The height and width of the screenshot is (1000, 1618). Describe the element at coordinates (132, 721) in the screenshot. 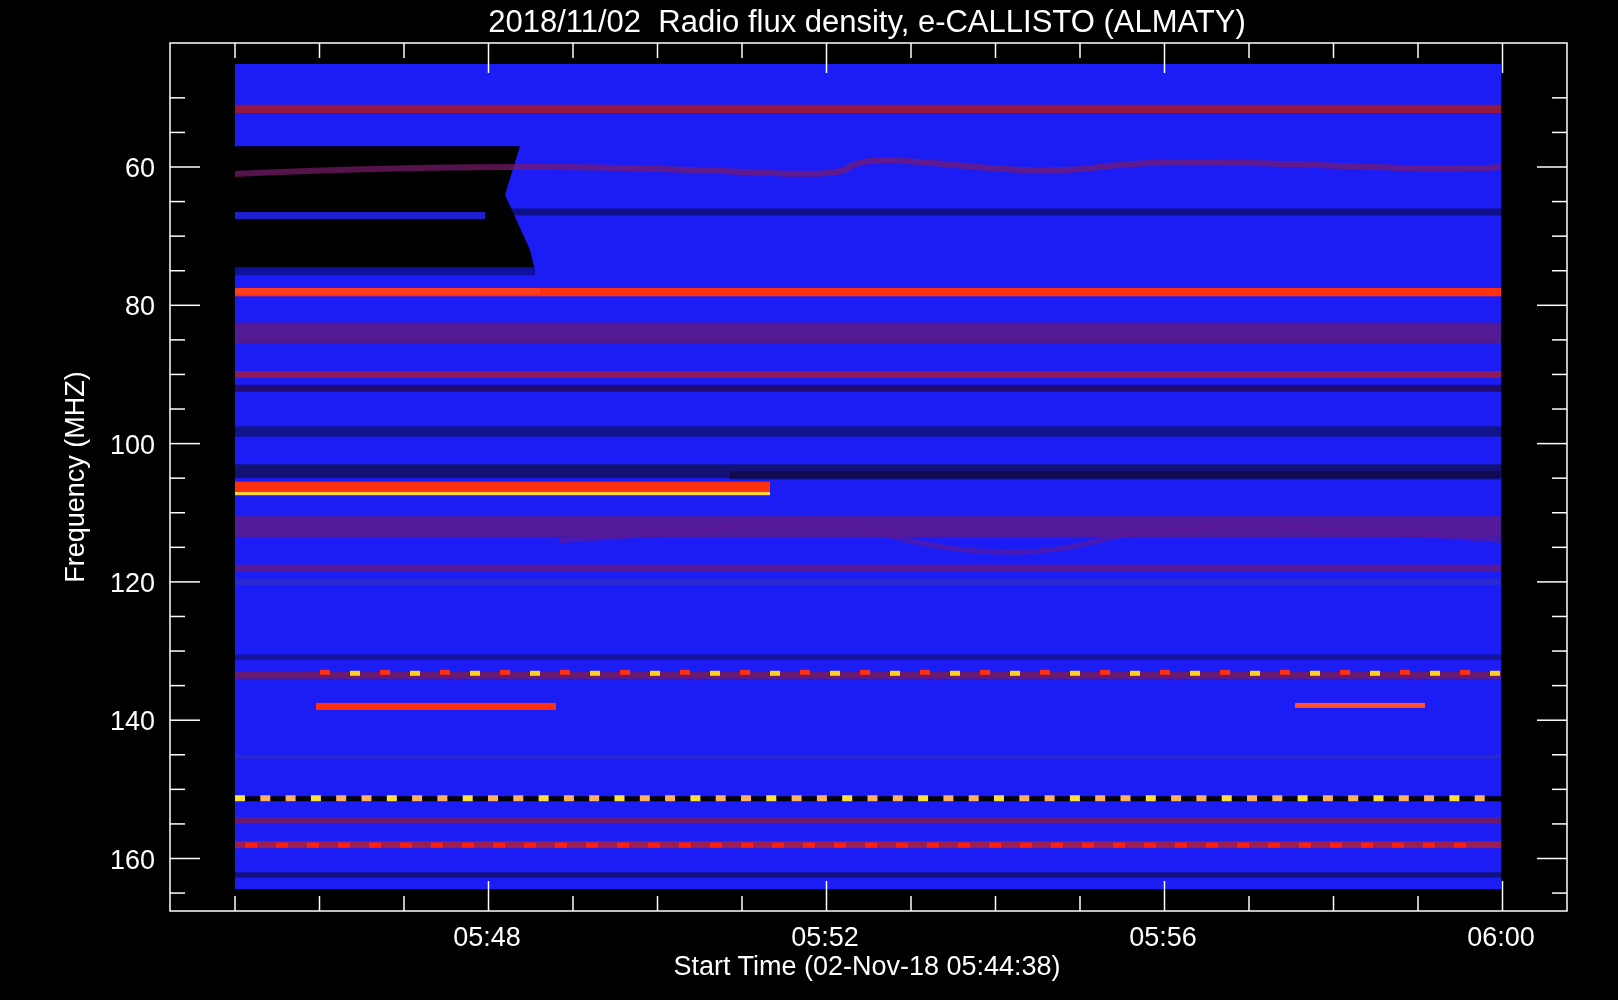

I see `tick-label: 140` at that location.